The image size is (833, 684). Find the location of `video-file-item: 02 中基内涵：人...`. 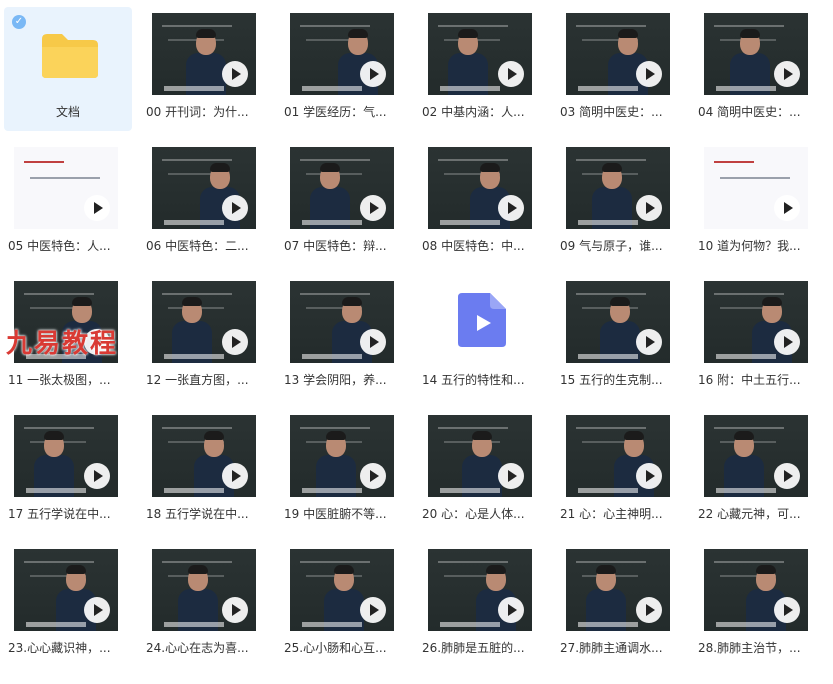

video-file-item: 02 中基内涵：人... is located at coordinates (482, 69).